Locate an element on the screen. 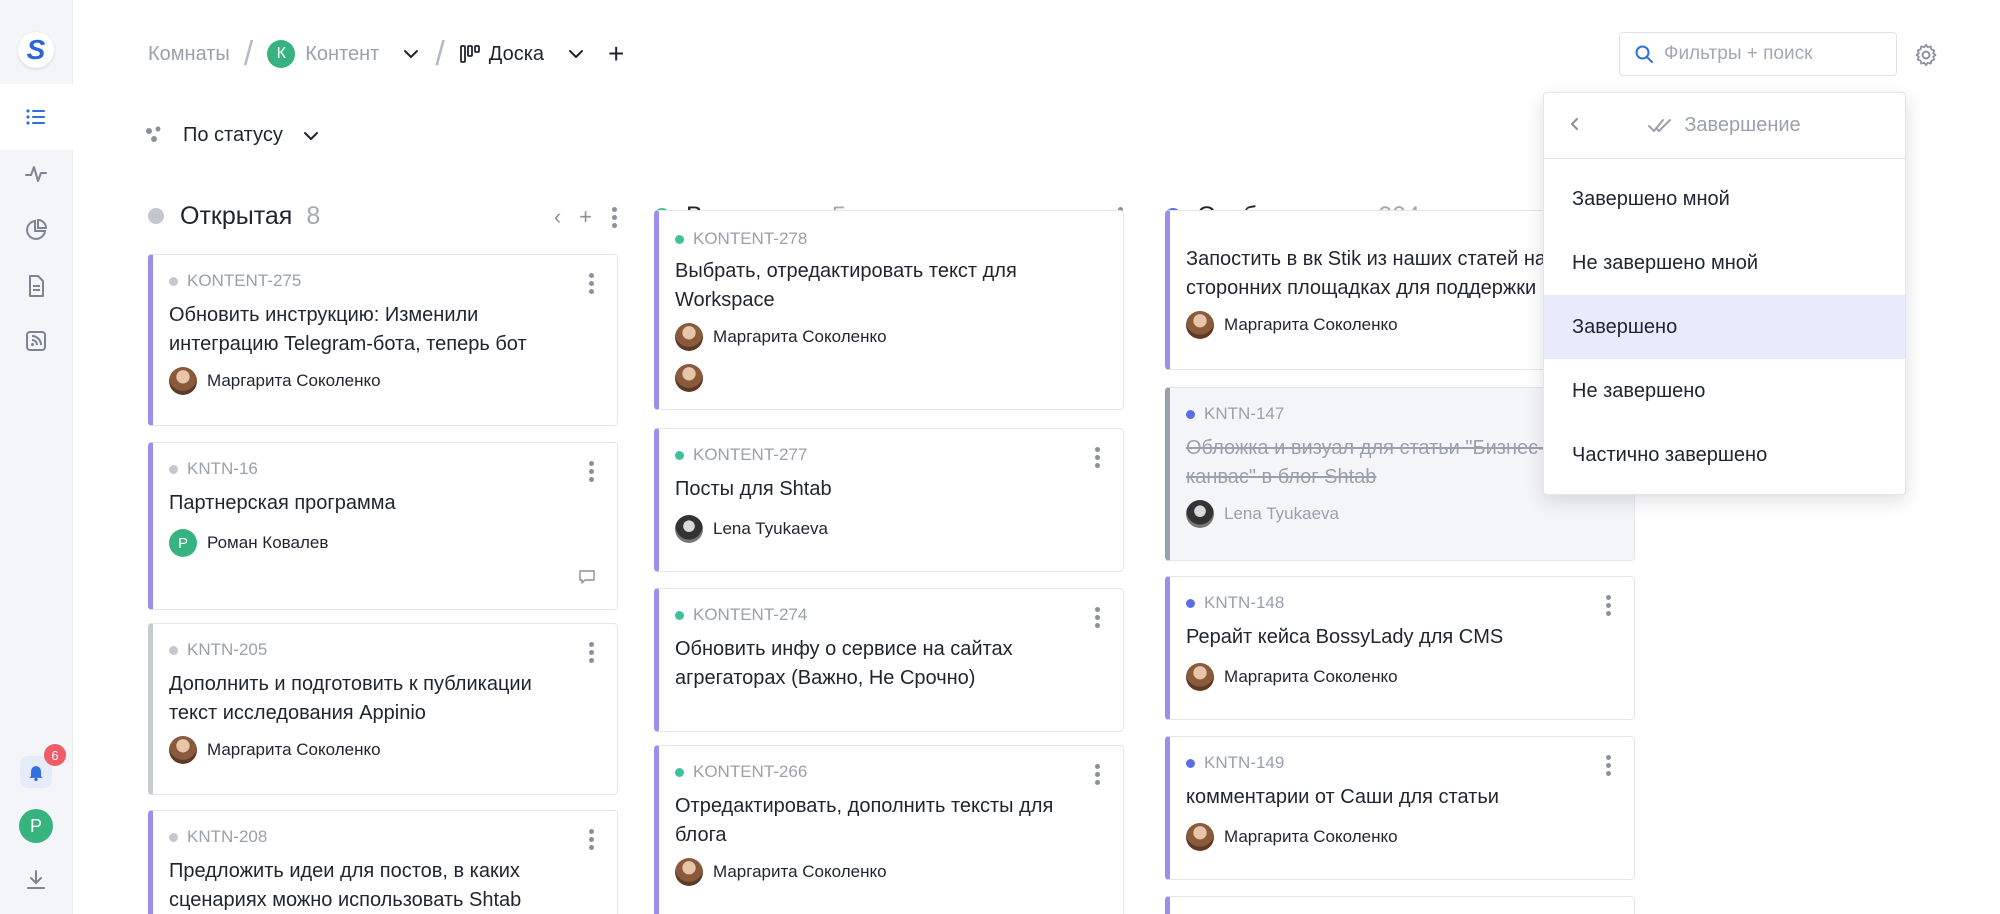 The image size is (2000, 914). task-key: KNTN-205 is located at coordinates (227, 649).